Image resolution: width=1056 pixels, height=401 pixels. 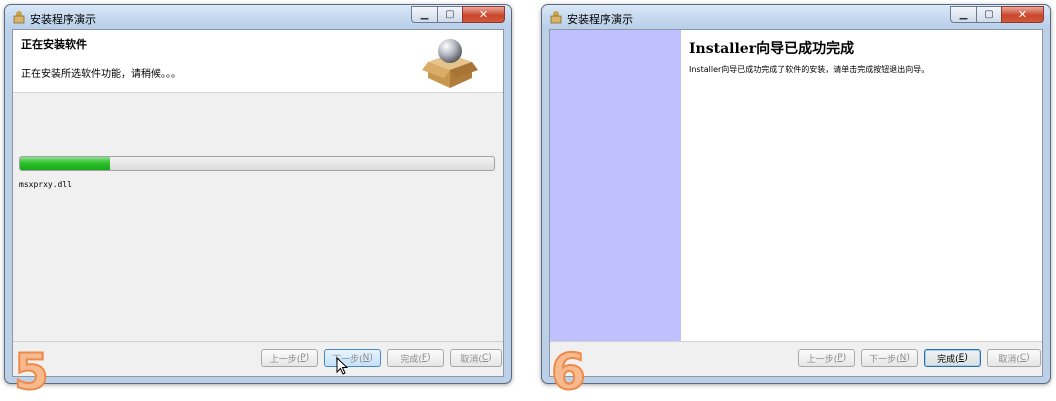 I want to click on install-progress-bar, so click(x=257, y=163).